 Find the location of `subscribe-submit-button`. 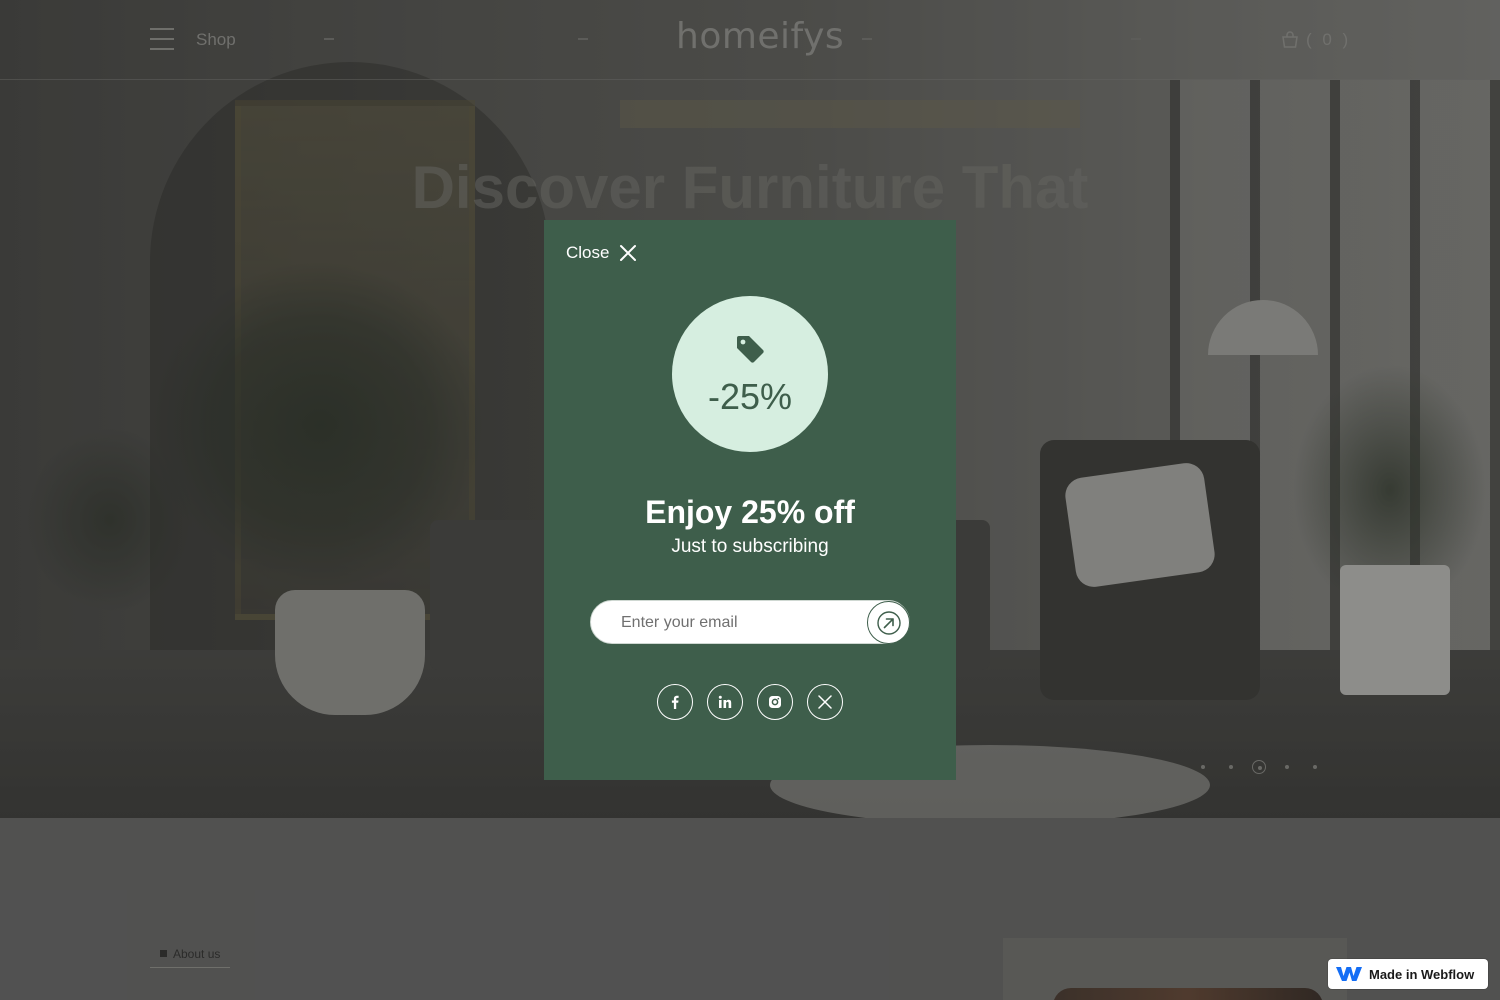

subscribe-submit-button is located at coordinates (888, 622).